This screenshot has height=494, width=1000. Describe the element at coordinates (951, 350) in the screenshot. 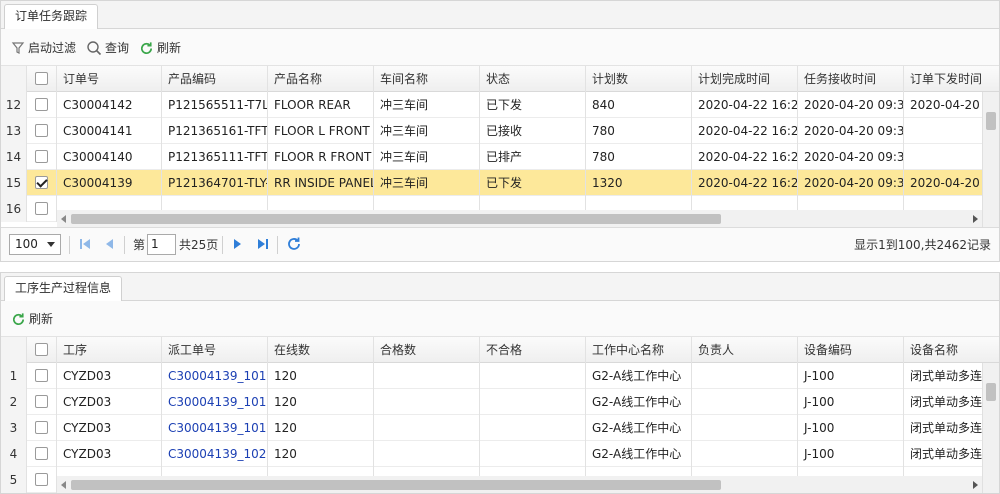

I see `column-header: 设备名称` at that location.